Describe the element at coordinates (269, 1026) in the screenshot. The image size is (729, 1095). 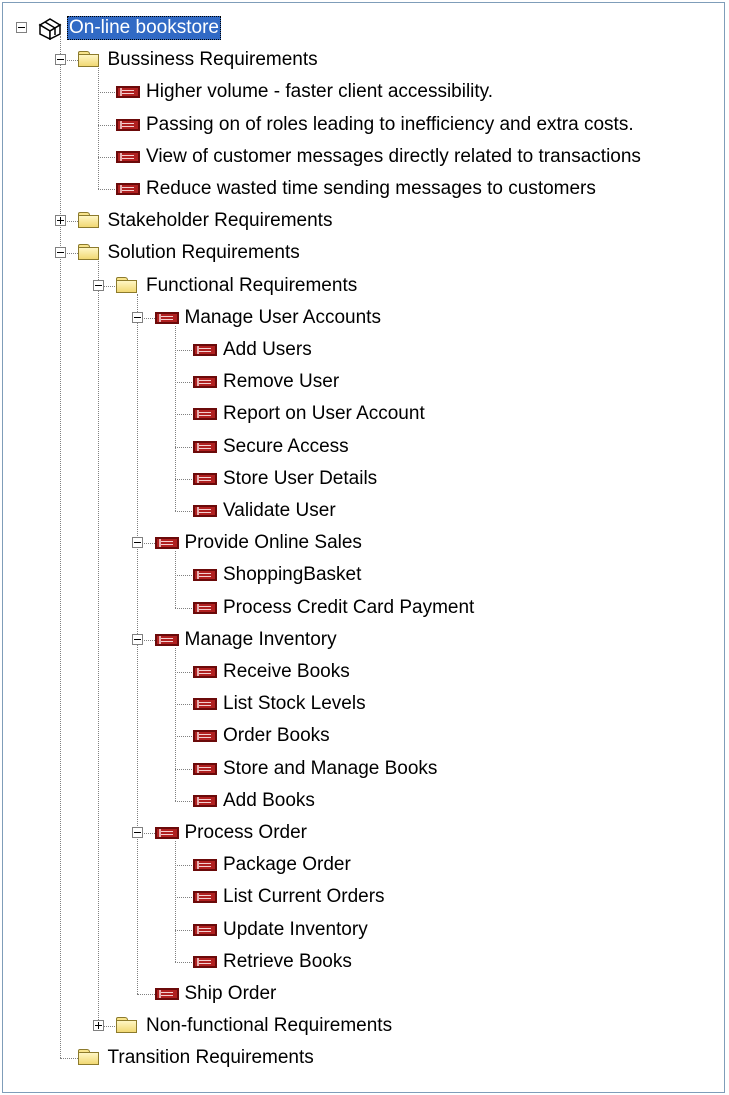
I see `tree-node-label: Non-functional Requirements` at that location.